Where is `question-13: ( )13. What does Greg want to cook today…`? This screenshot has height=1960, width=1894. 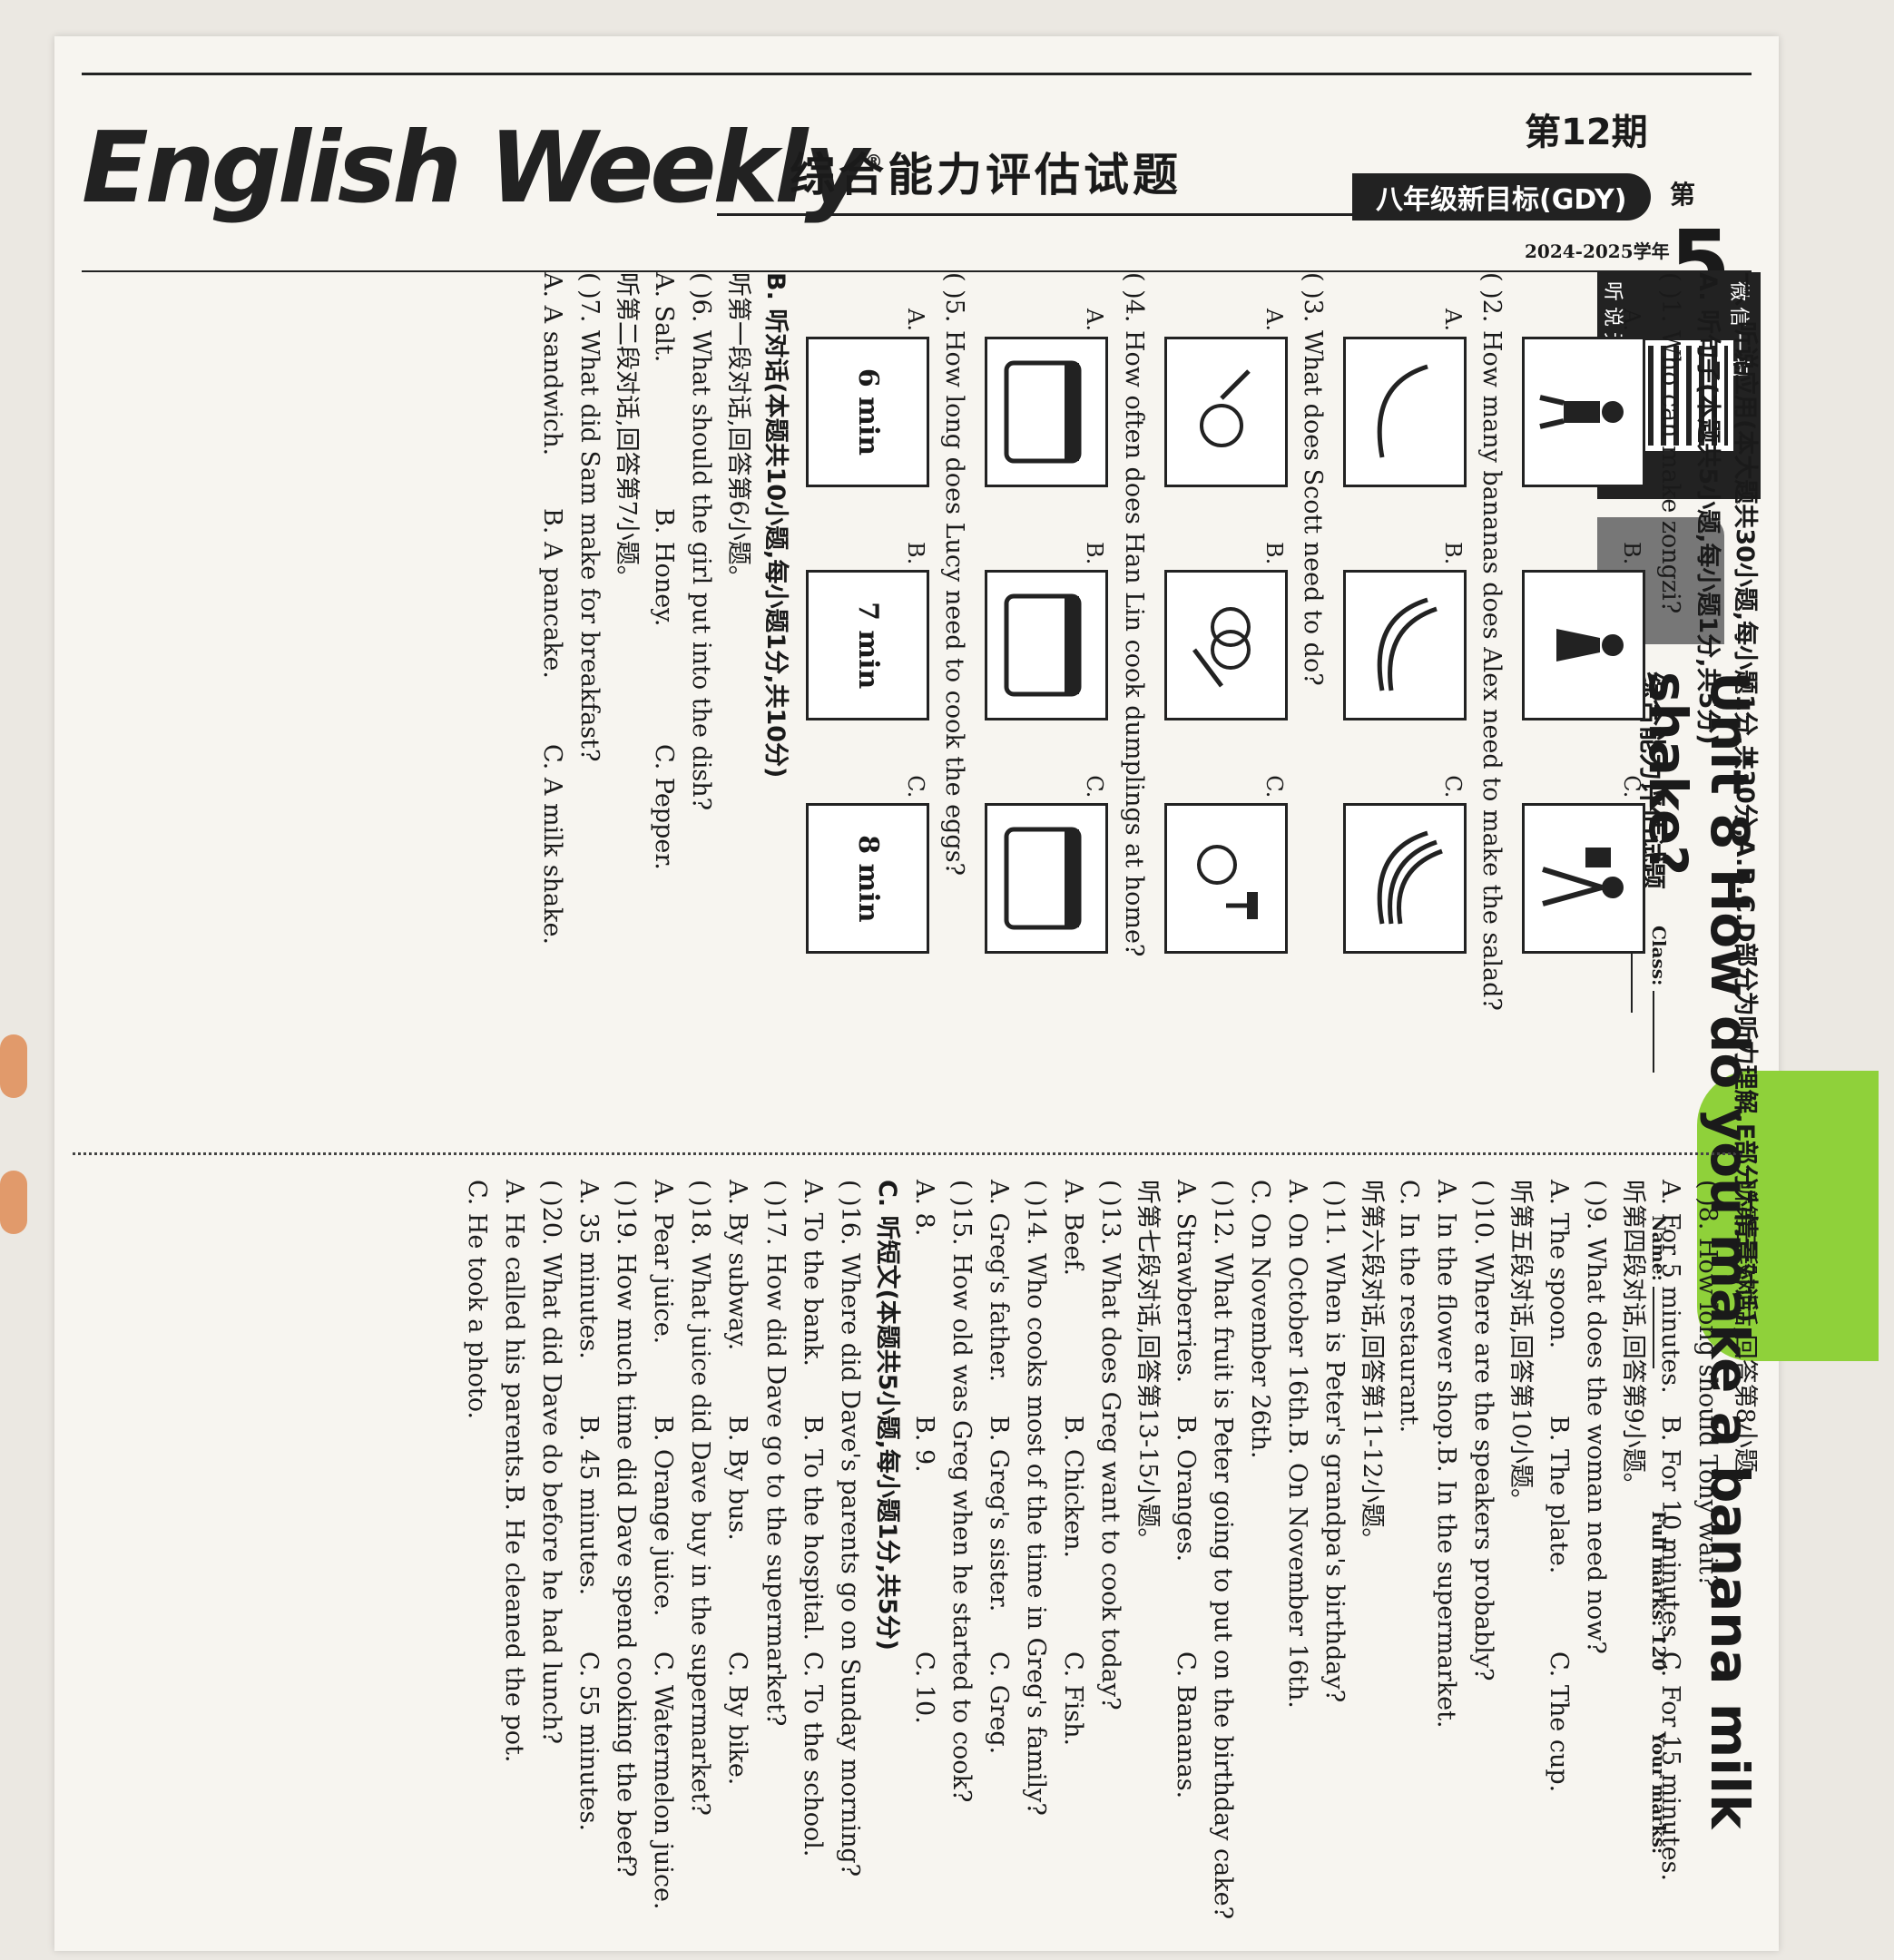 question-13: ( )13. What does Greg want to cook today… is located at coordinates (1110, 1445).